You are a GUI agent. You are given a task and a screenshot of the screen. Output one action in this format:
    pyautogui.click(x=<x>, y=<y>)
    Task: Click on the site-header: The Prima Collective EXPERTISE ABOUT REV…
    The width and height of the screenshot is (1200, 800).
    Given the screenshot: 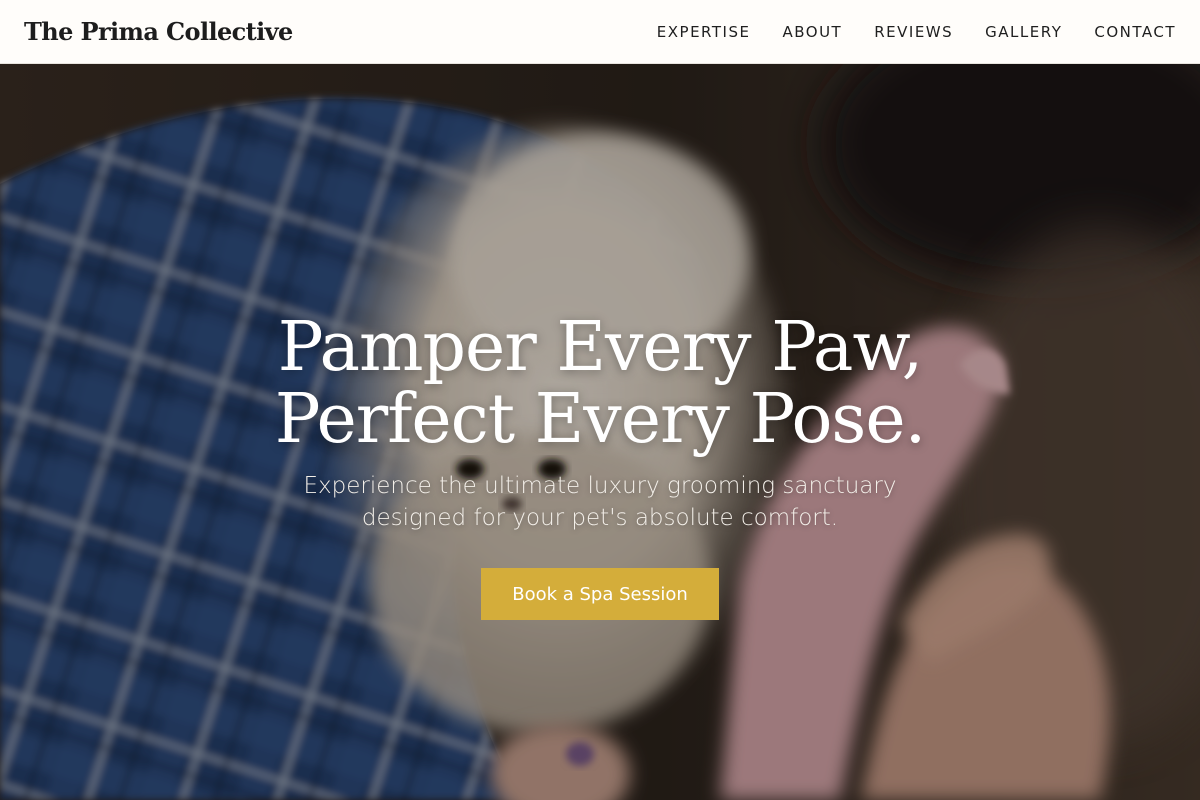 What is the action you would take?
    pyautogui.click(x=600, y=32)
    